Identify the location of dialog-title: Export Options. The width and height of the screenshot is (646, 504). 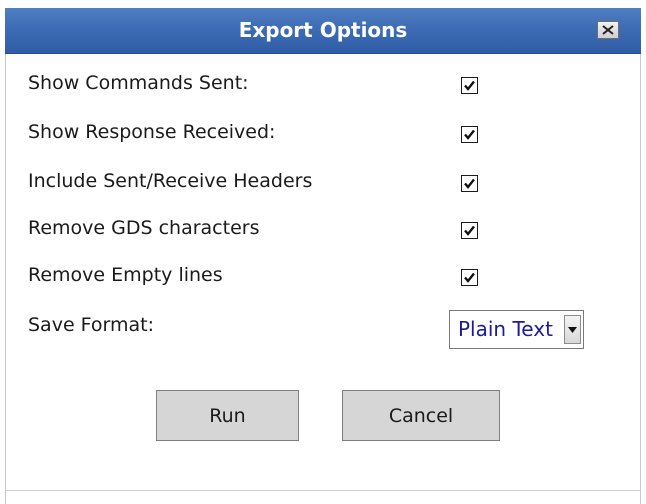
(323, 30).